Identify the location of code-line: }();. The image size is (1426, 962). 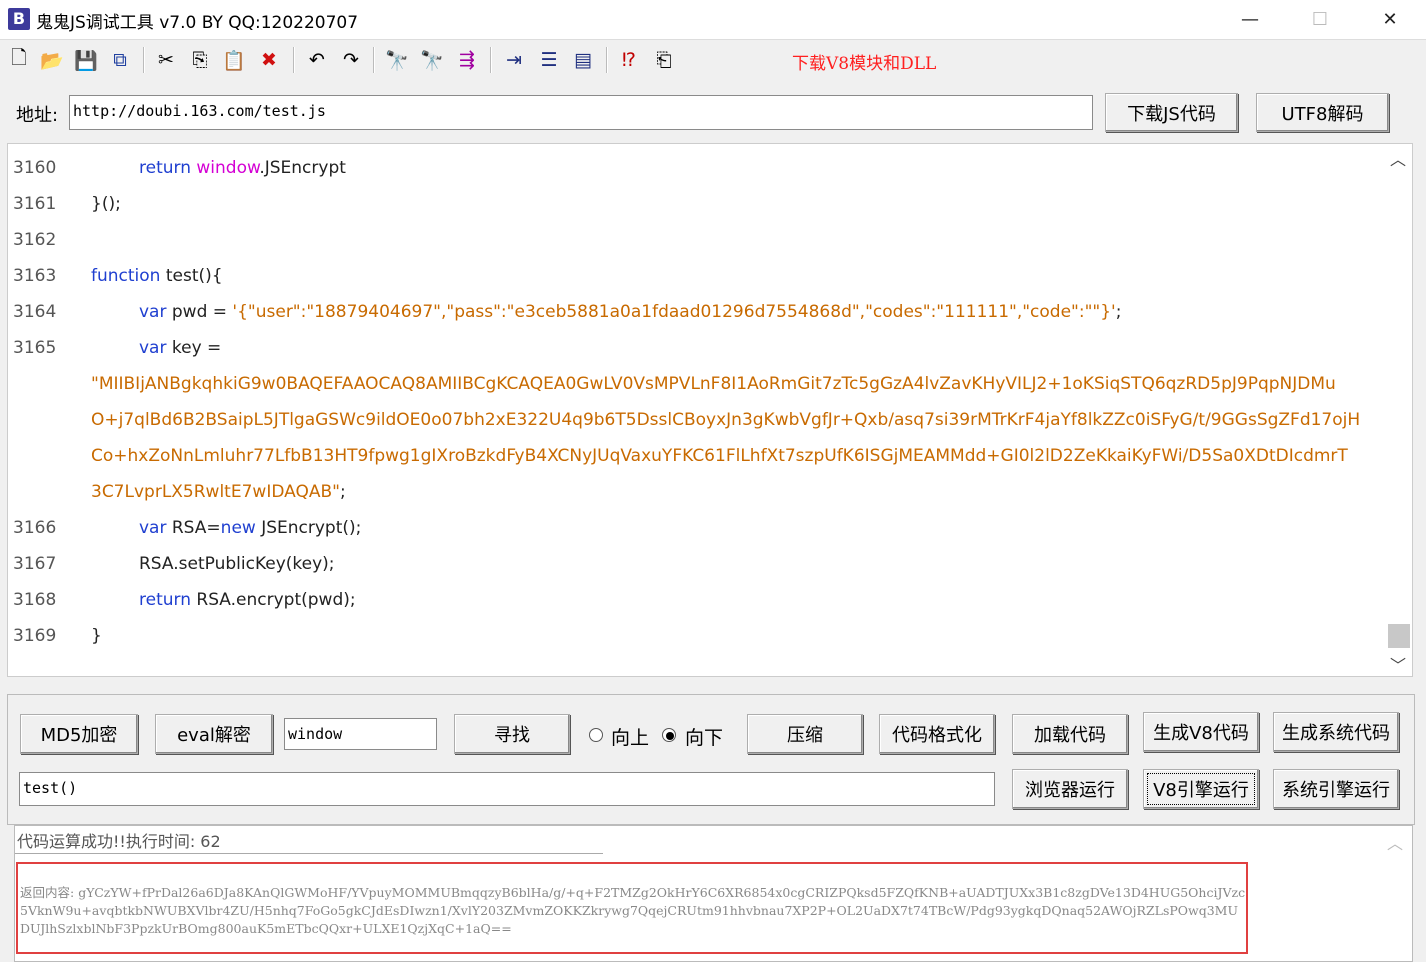
(106, 204).